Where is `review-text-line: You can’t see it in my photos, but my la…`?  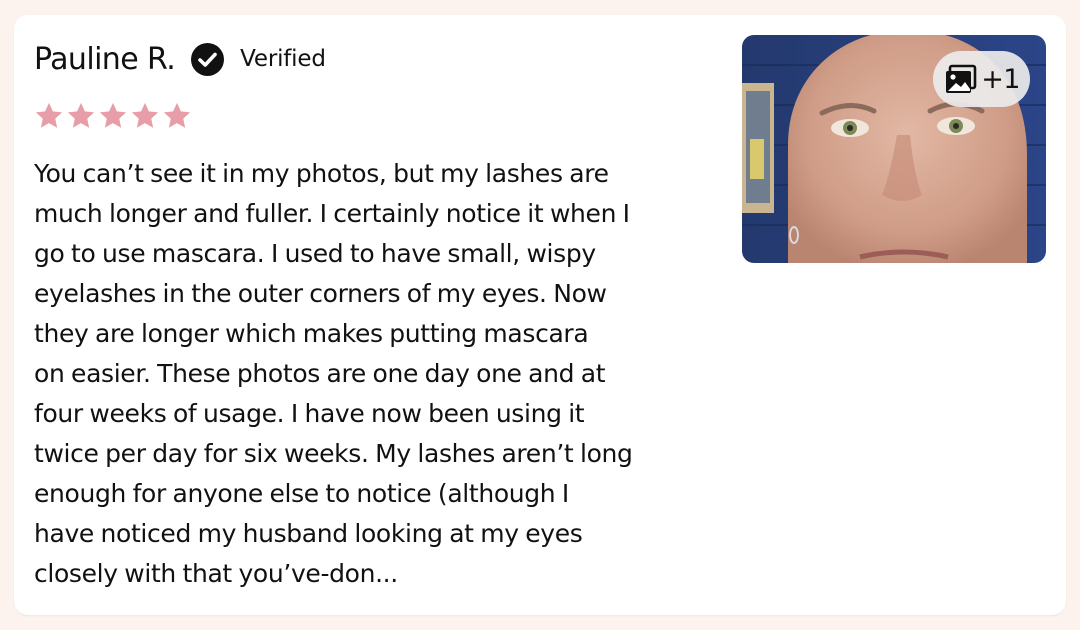
review-text-line: You can’t see it in my photos, but my la… is located at coordinates (321, 173).